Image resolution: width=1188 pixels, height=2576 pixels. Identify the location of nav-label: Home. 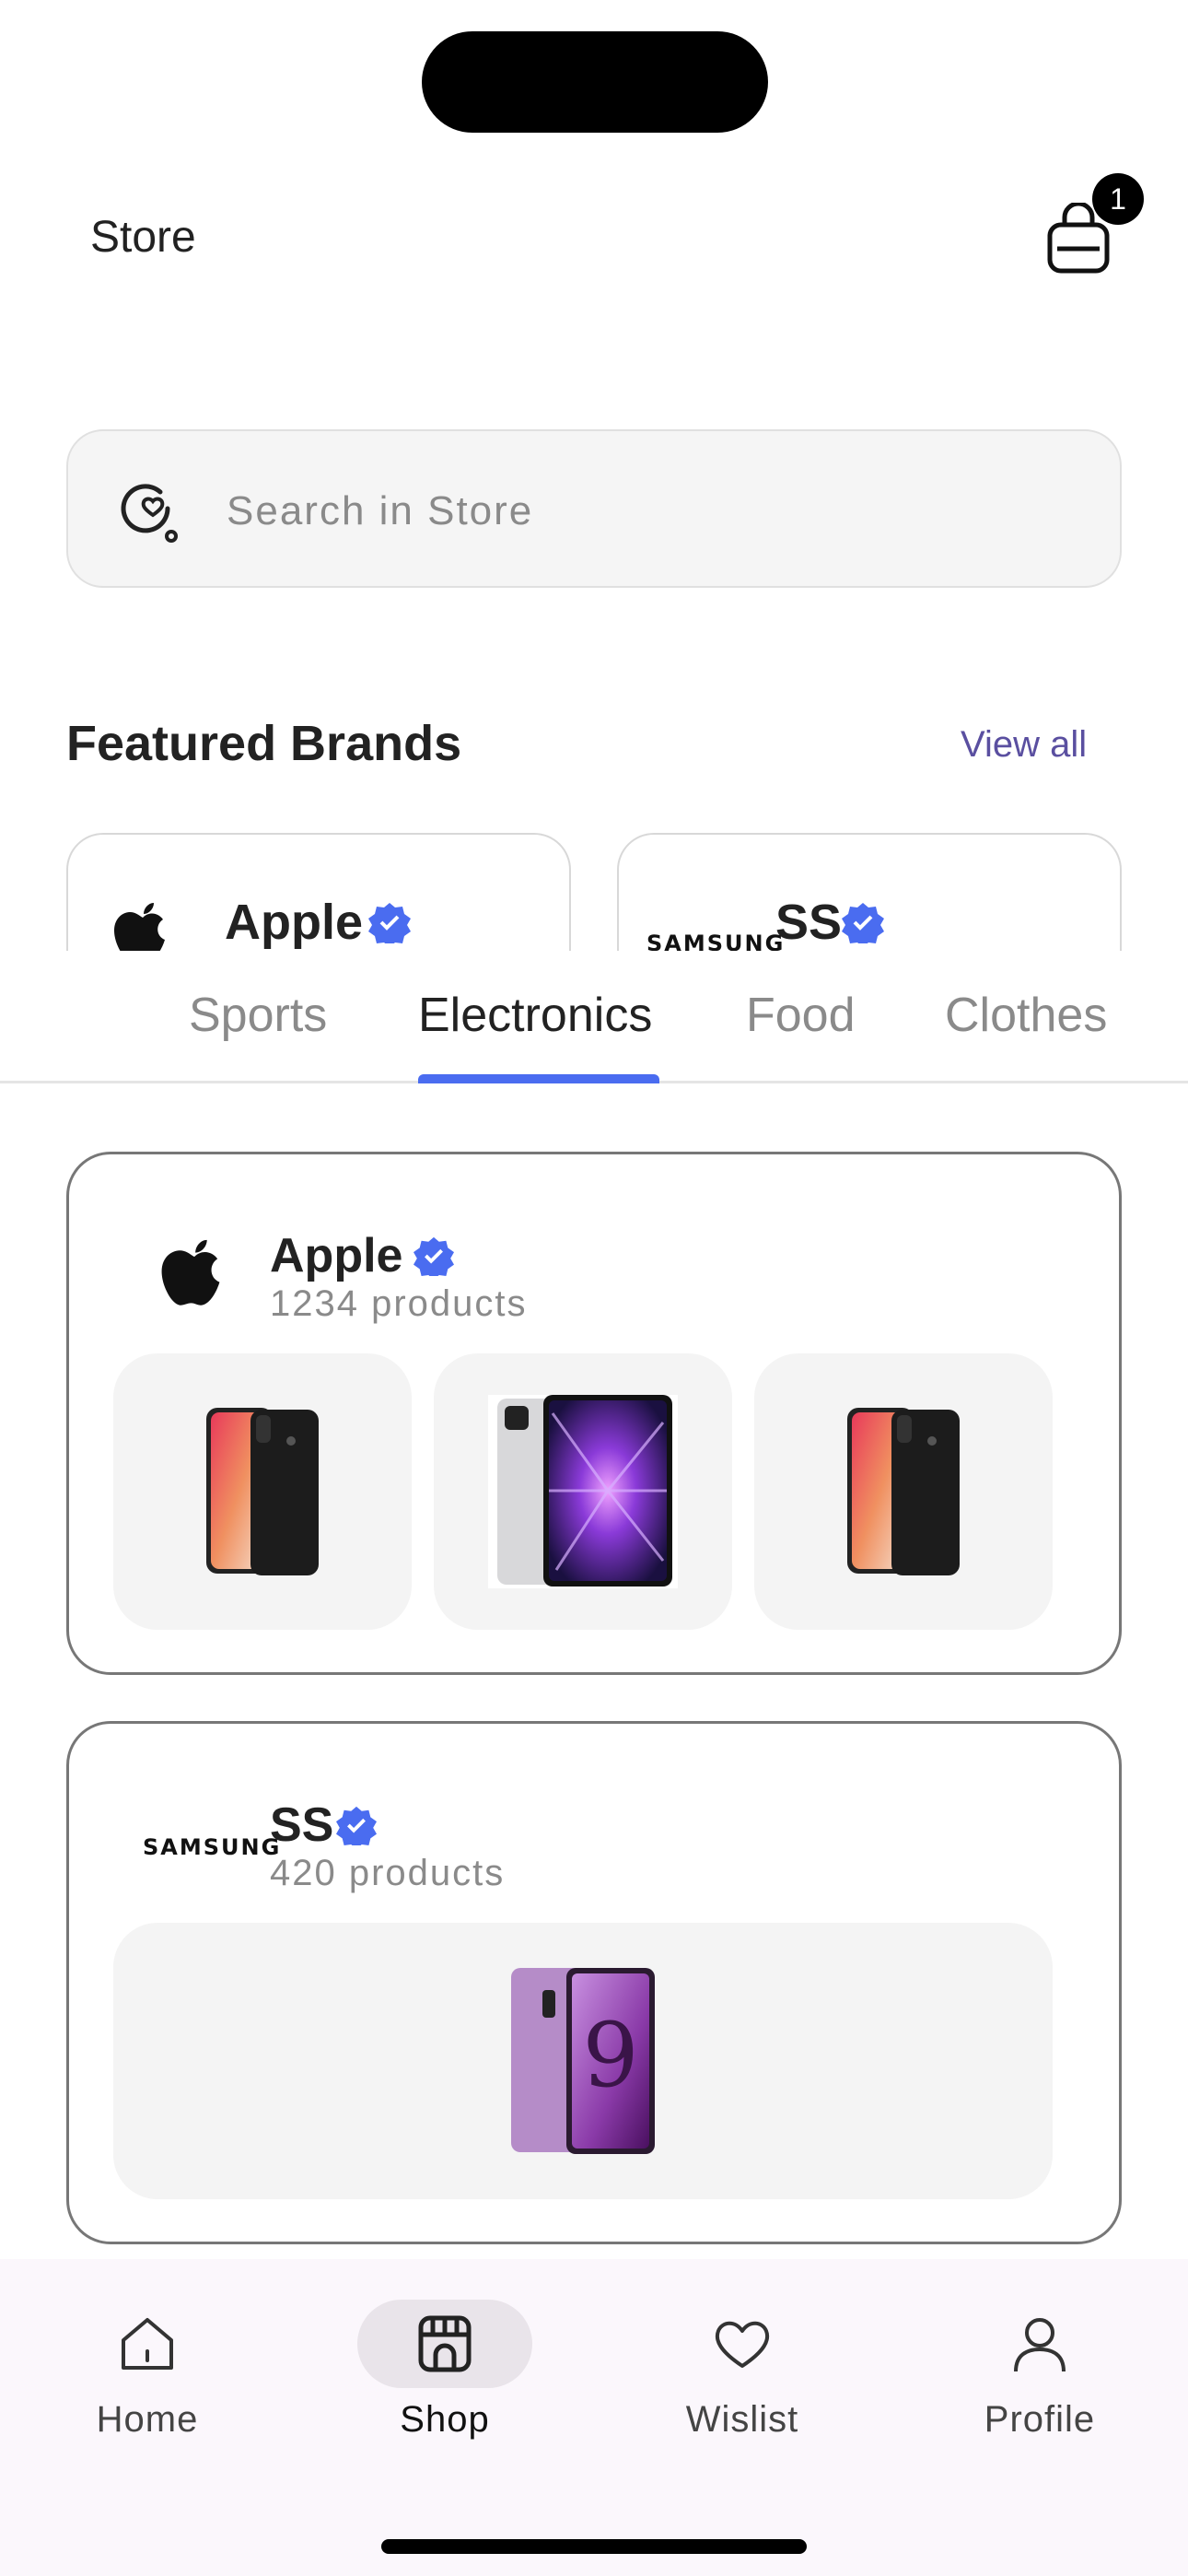
(147, 2419).